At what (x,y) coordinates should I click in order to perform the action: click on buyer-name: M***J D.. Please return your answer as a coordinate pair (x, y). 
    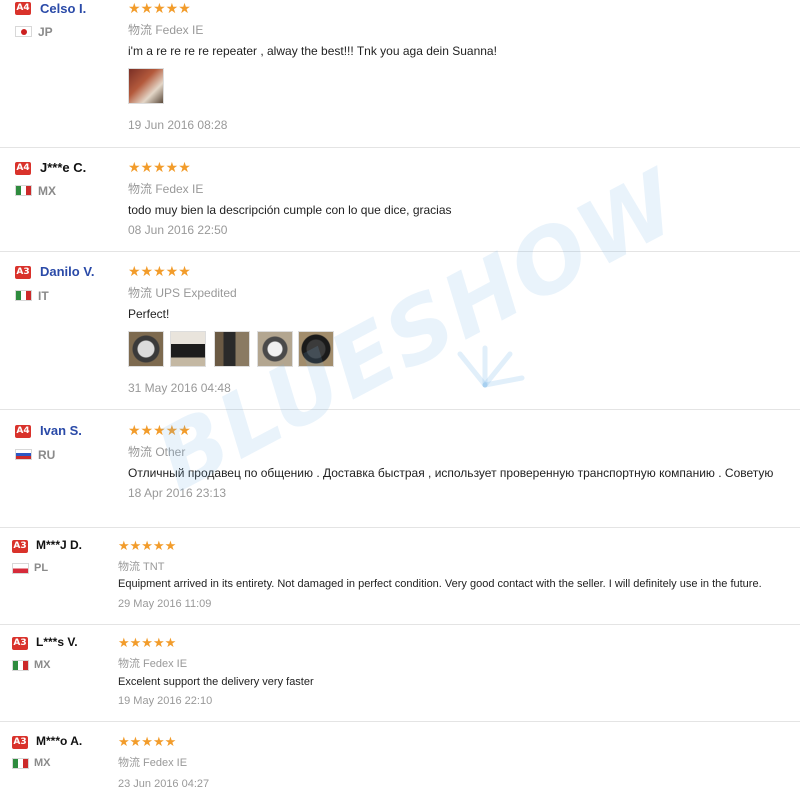
    Looking at the image, I should click on (59, 545).